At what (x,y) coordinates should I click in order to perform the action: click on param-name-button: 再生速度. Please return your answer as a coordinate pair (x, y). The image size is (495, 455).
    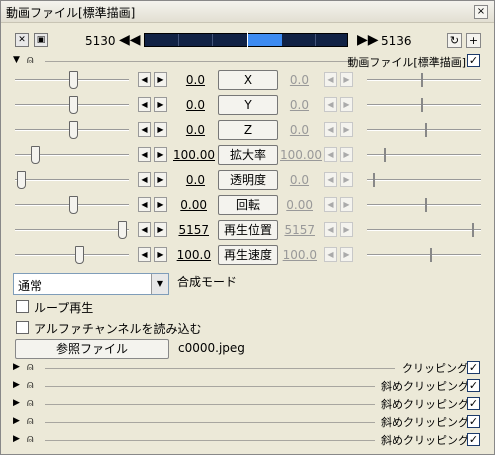
    Looking at the image, I should click on (248, 255).